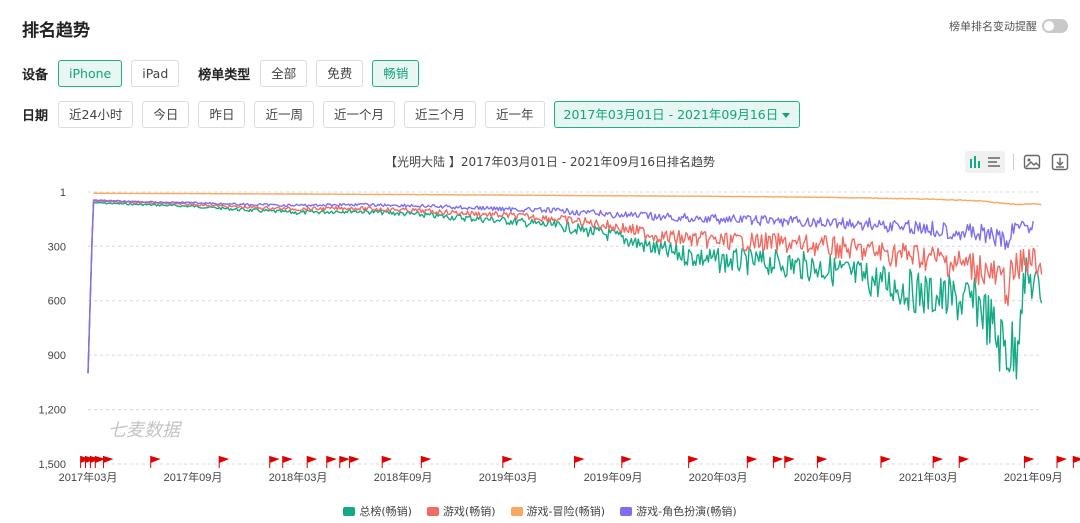 This screenshot has height=523, width=1080. I want to click on chart-type-all-button: 全部, so click(284, 73).